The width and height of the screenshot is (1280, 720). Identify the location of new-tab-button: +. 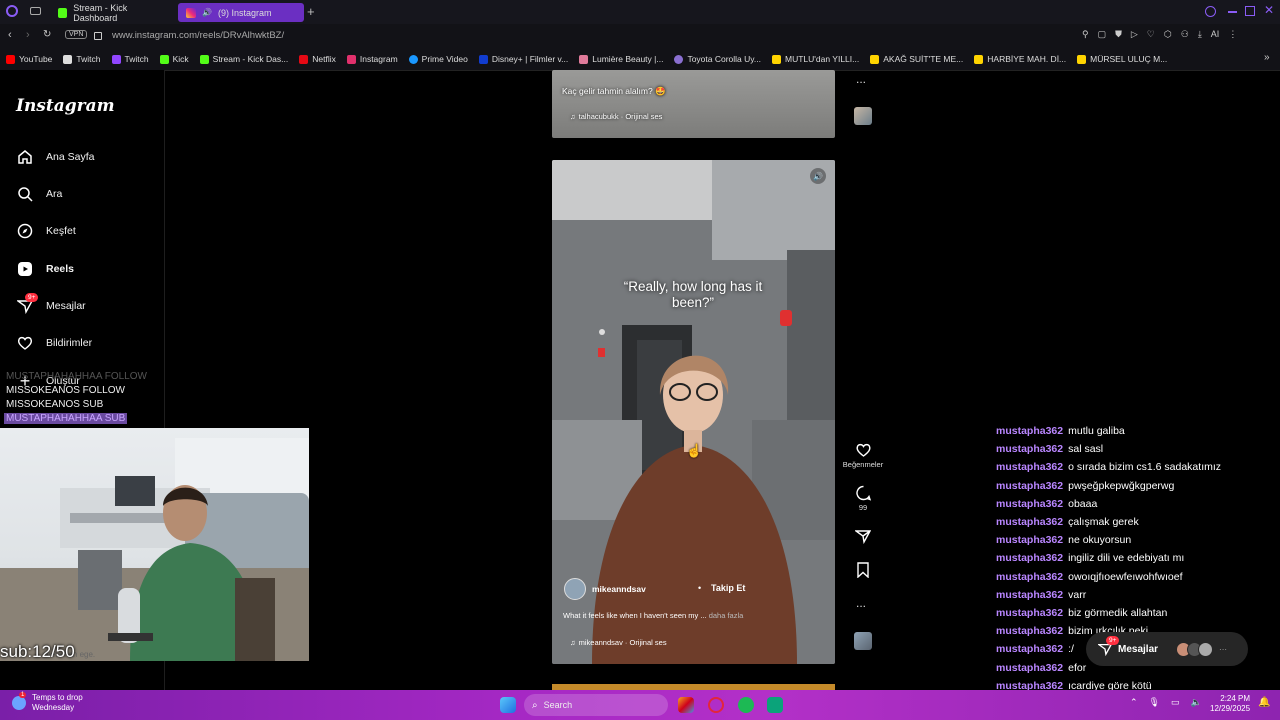
(311, 11).